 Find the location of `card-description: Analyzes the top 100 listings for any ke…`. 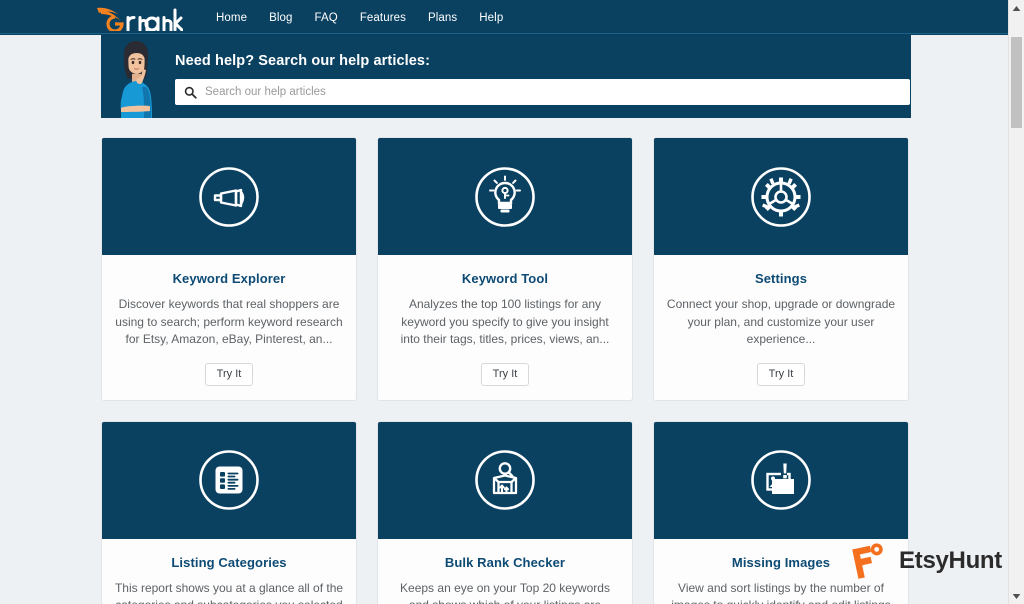

card-description: Analyzes the top 100 listings for any ke… is located at coordinates (505, 321).